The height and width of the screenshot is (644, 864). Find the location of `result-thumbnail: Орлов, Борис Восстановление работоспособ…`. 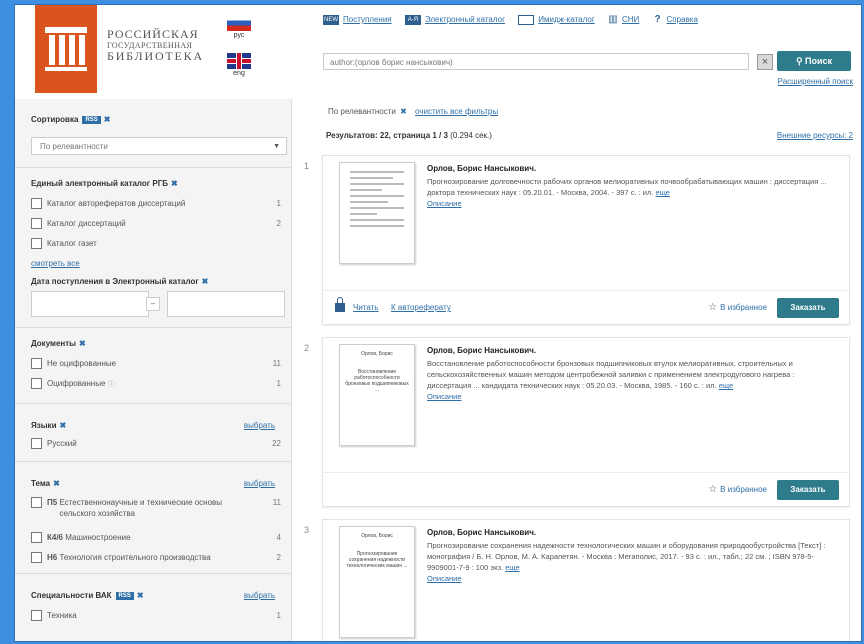

result-thumbnail: Орлов, Борис Восстановление работоспособ… is located at coordinates (377, 395).